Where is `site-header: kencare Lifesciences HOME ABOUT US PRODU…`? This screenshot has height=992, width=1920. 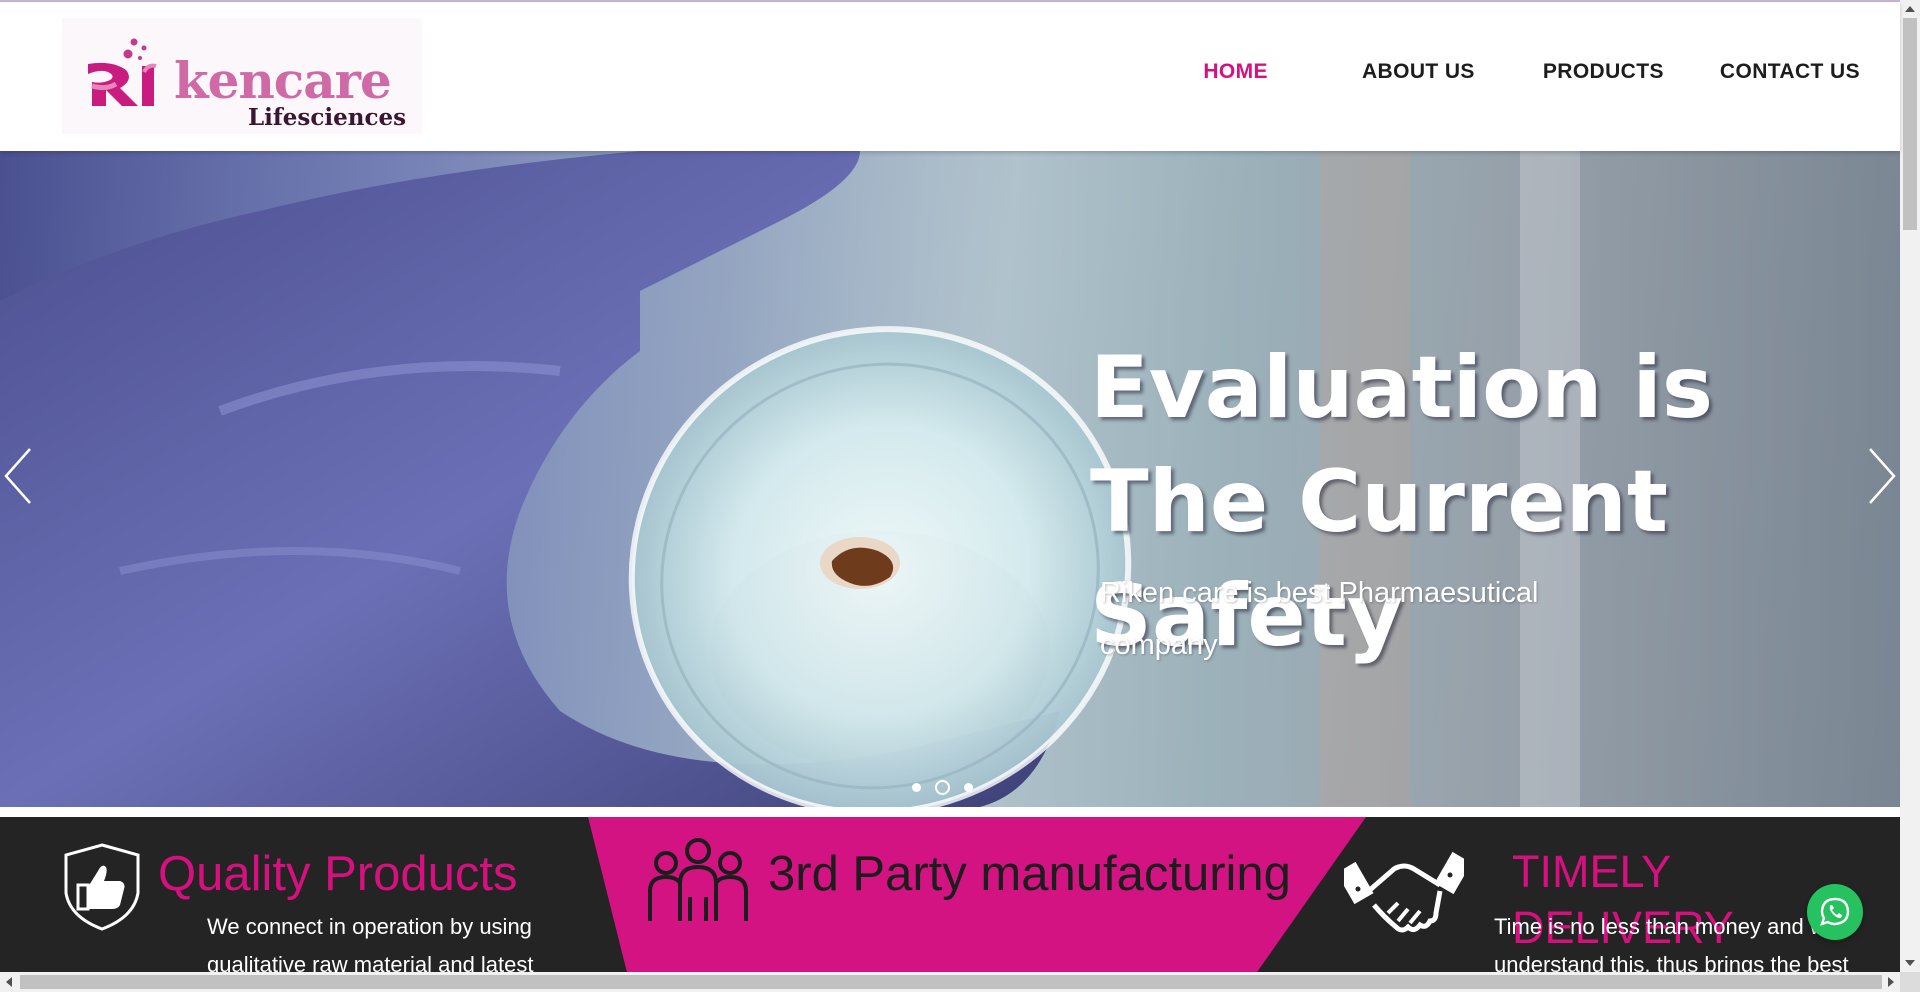
site-header: kencare Lifesciences HOME ABOUT US PRODU… is located at coordinates (950, 76).